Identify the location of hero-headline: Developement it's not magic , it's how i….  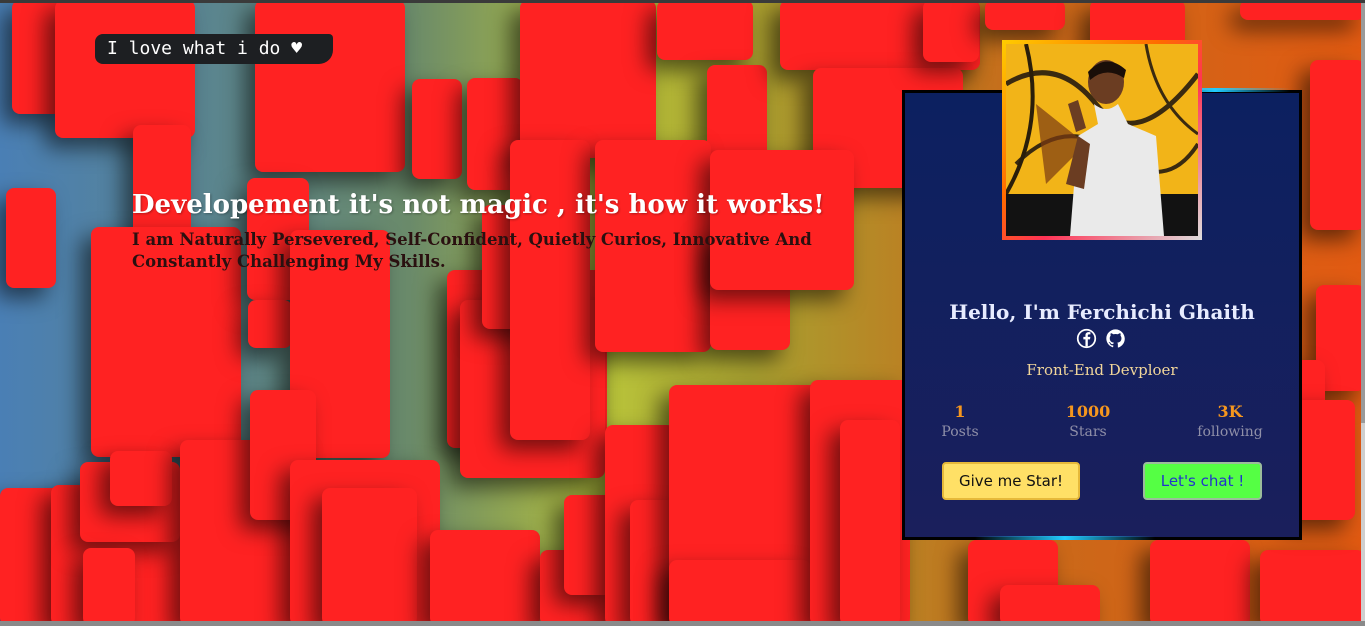
(478, 205).